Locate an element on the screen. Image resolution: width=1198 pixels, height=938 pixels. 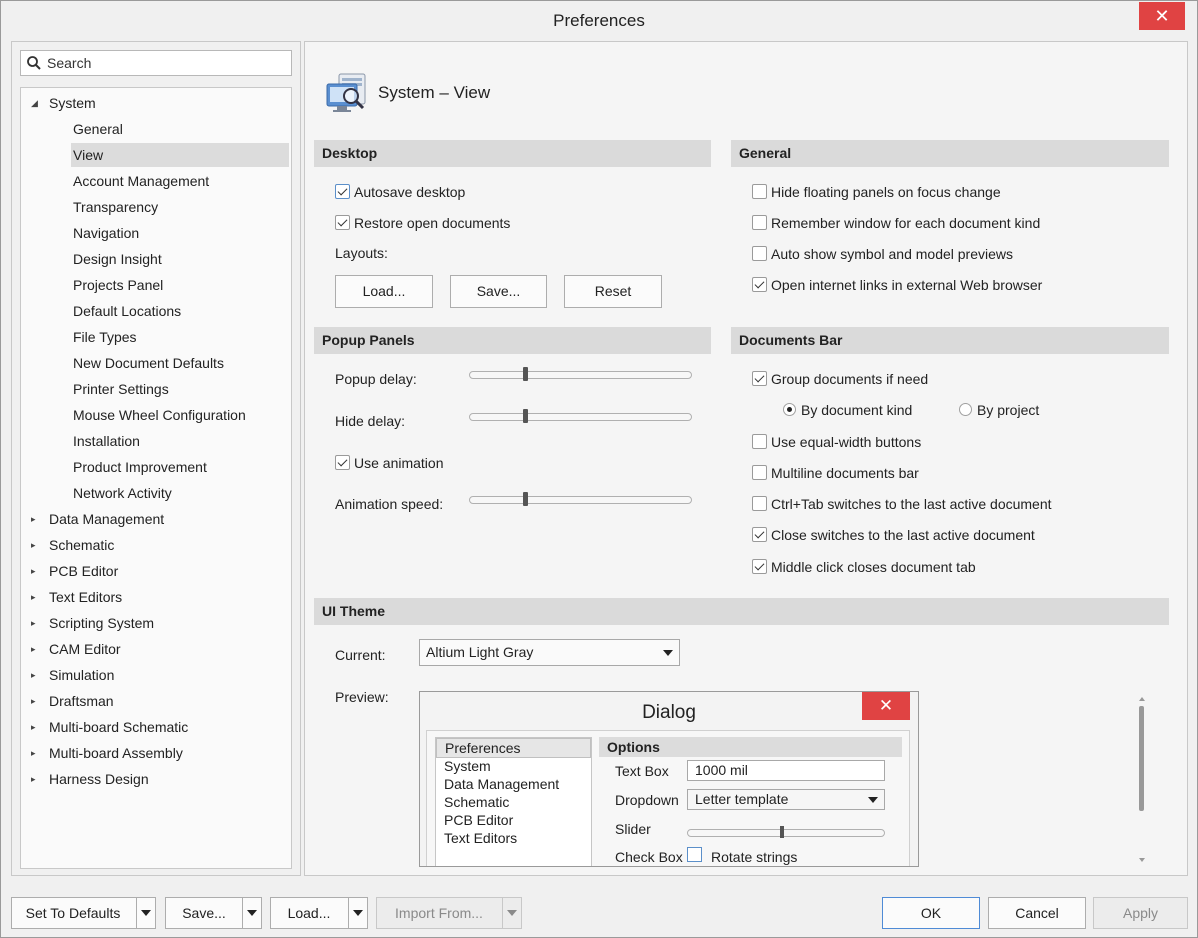
expand-icon: ◢ is located at coordinates (36, 103).